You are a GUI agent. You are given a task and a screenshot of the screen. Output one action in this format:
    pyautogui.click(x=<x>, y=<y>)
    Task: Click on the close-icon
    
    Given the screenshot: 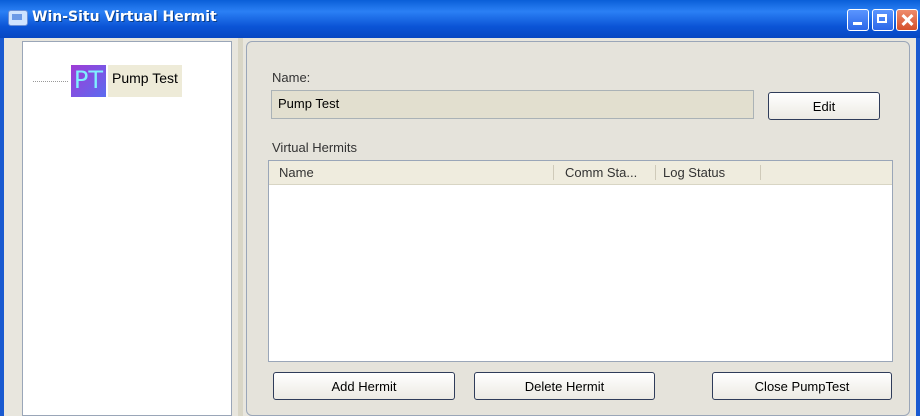 What is the action you would take?
    pyautogui.click(x=907, y=20)
    